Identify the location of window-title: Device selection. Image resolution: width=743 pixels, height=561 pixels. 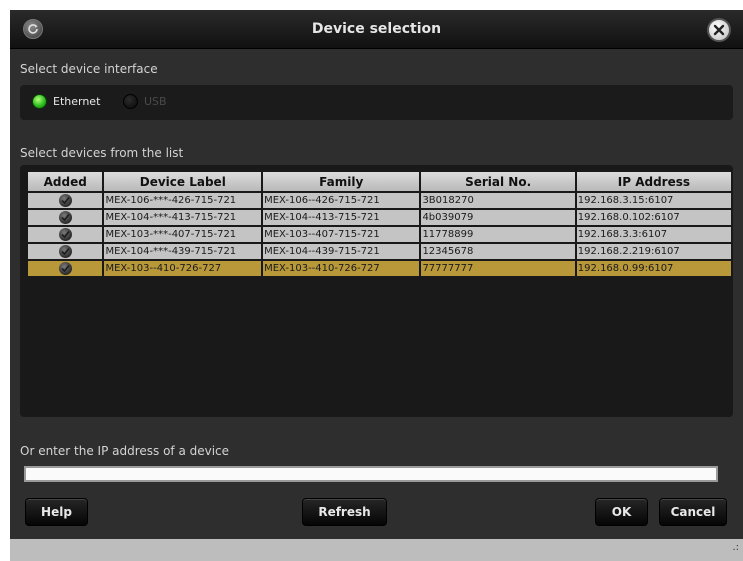
(376, 29).